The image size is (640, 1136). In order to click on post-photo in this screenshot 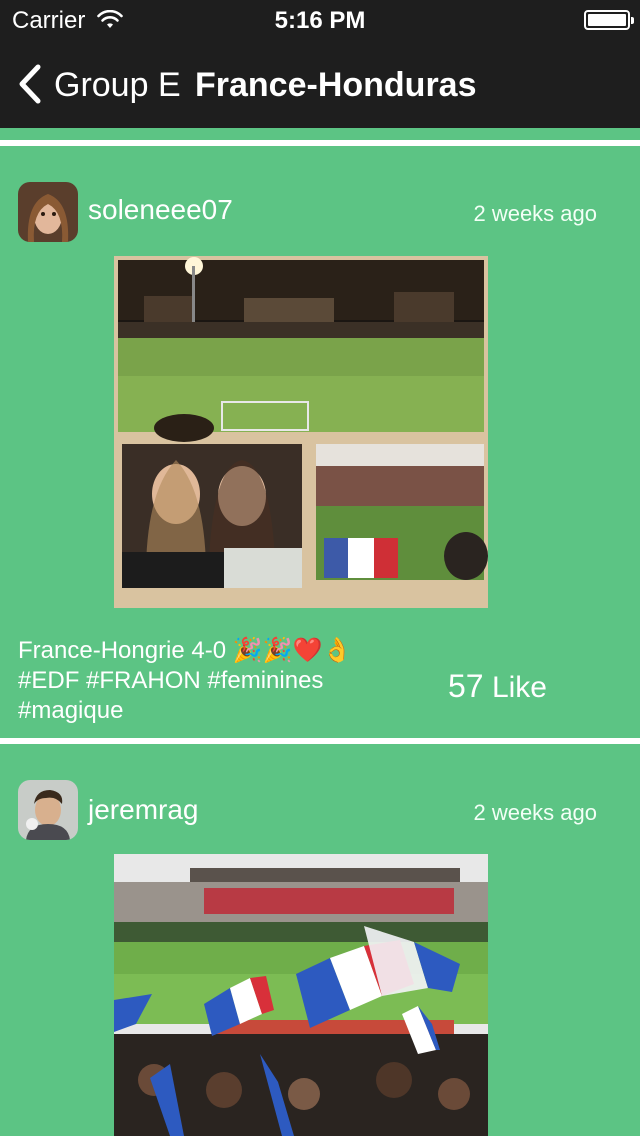, I will do `click(301, 995)`.